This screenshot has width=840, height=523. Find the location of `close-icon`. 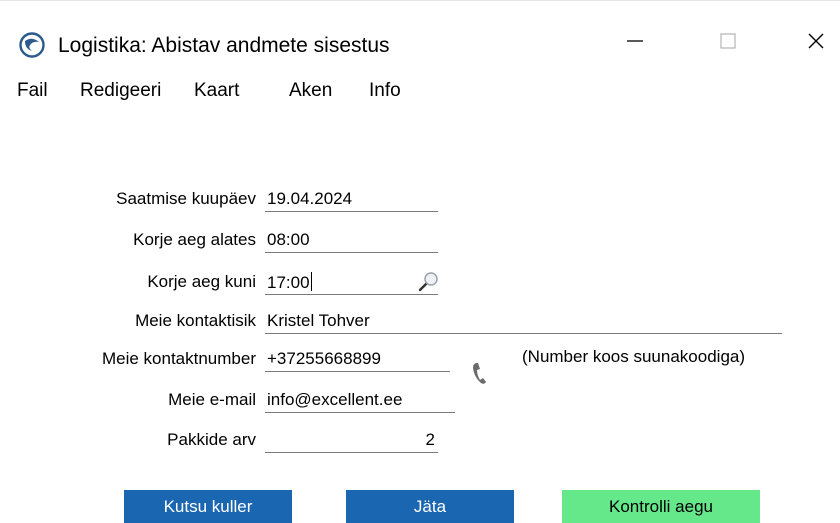

close-icon is located at coordinates (816, 43).